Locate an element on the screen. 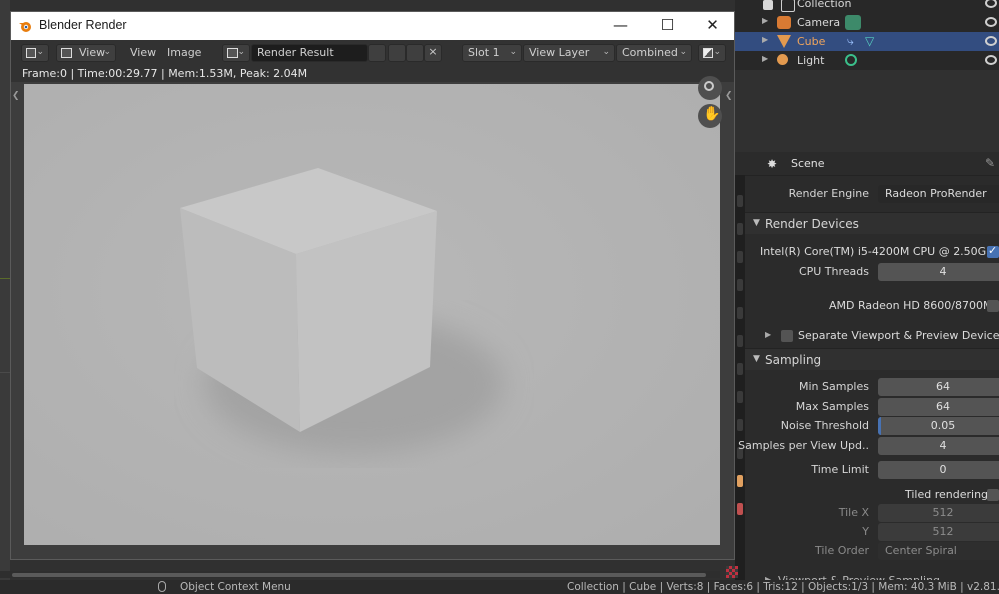 The width and height of the screenshot is (999, 594). tab-scene is located at coordinates (740, 285).